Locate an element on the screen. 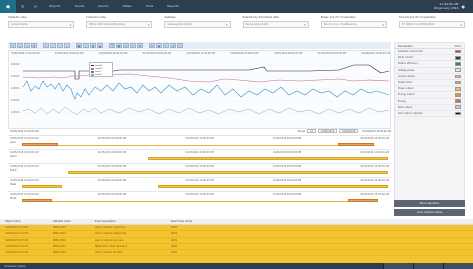  range-period-input: 1d is located at coordinates (311, 131).